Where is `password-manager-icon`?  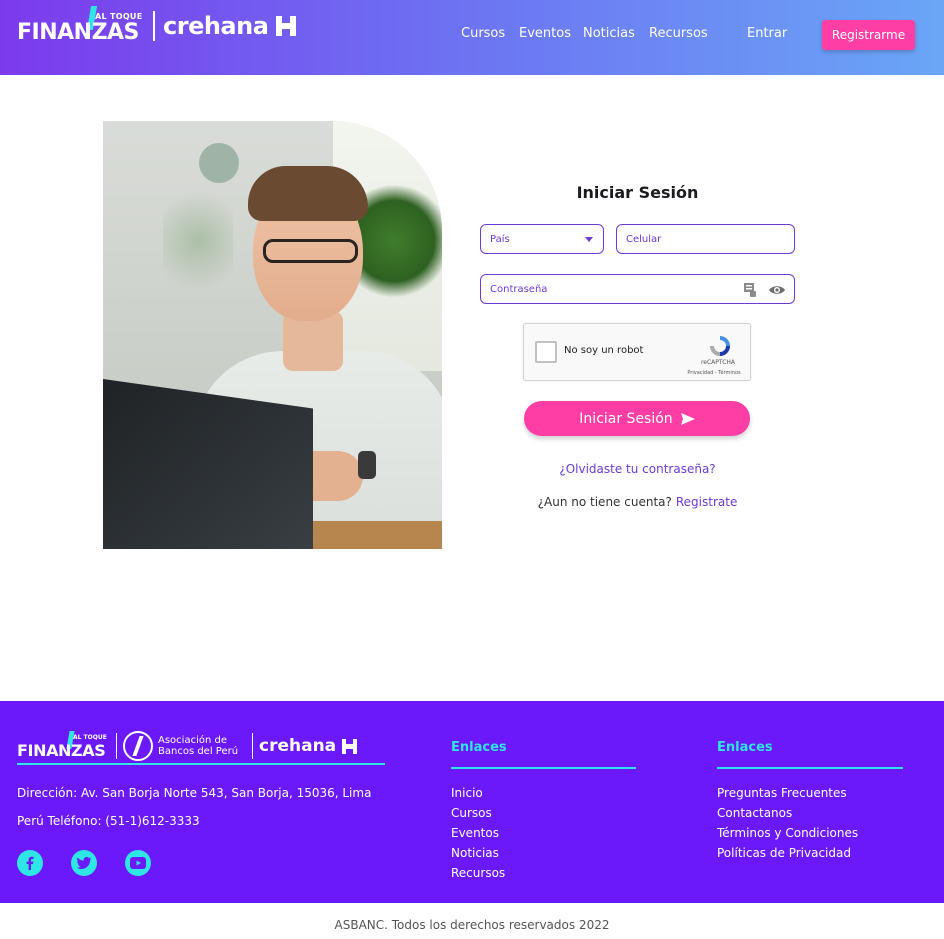
password-manager-icon is located at coordinates (750, 290).